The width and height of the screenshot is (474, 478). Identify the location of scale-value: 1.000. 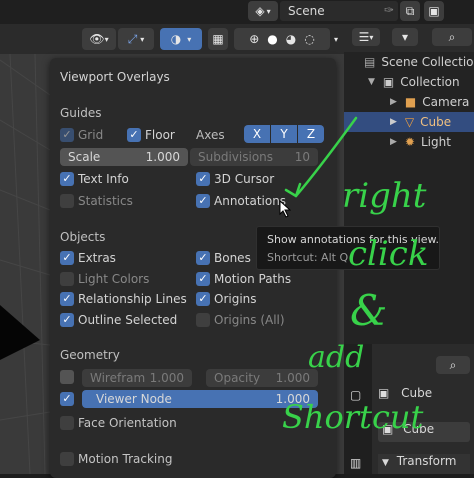
(162, 157).